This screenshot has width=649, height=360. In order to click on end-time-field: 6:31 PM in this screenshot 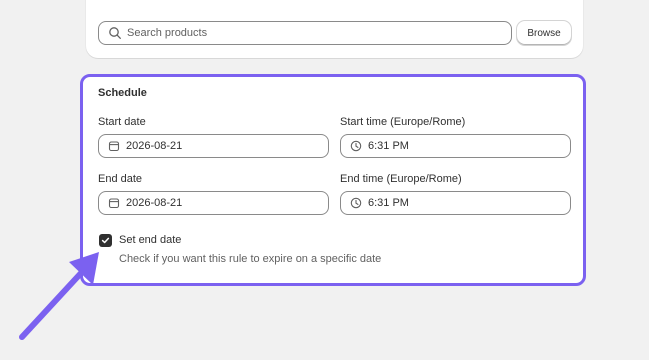, I will do `click(455, 203)`.